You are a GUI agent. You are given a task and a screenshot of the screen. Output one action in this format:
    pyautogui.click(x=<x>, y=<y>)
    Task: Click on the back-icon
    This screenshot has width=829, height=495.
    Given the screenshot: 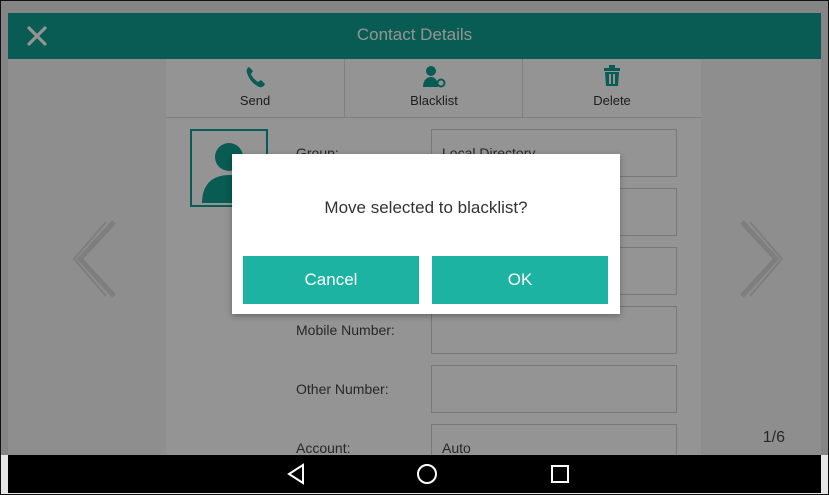 What is the action you would take?
    pyautogui.click(x=296, y=474)
    